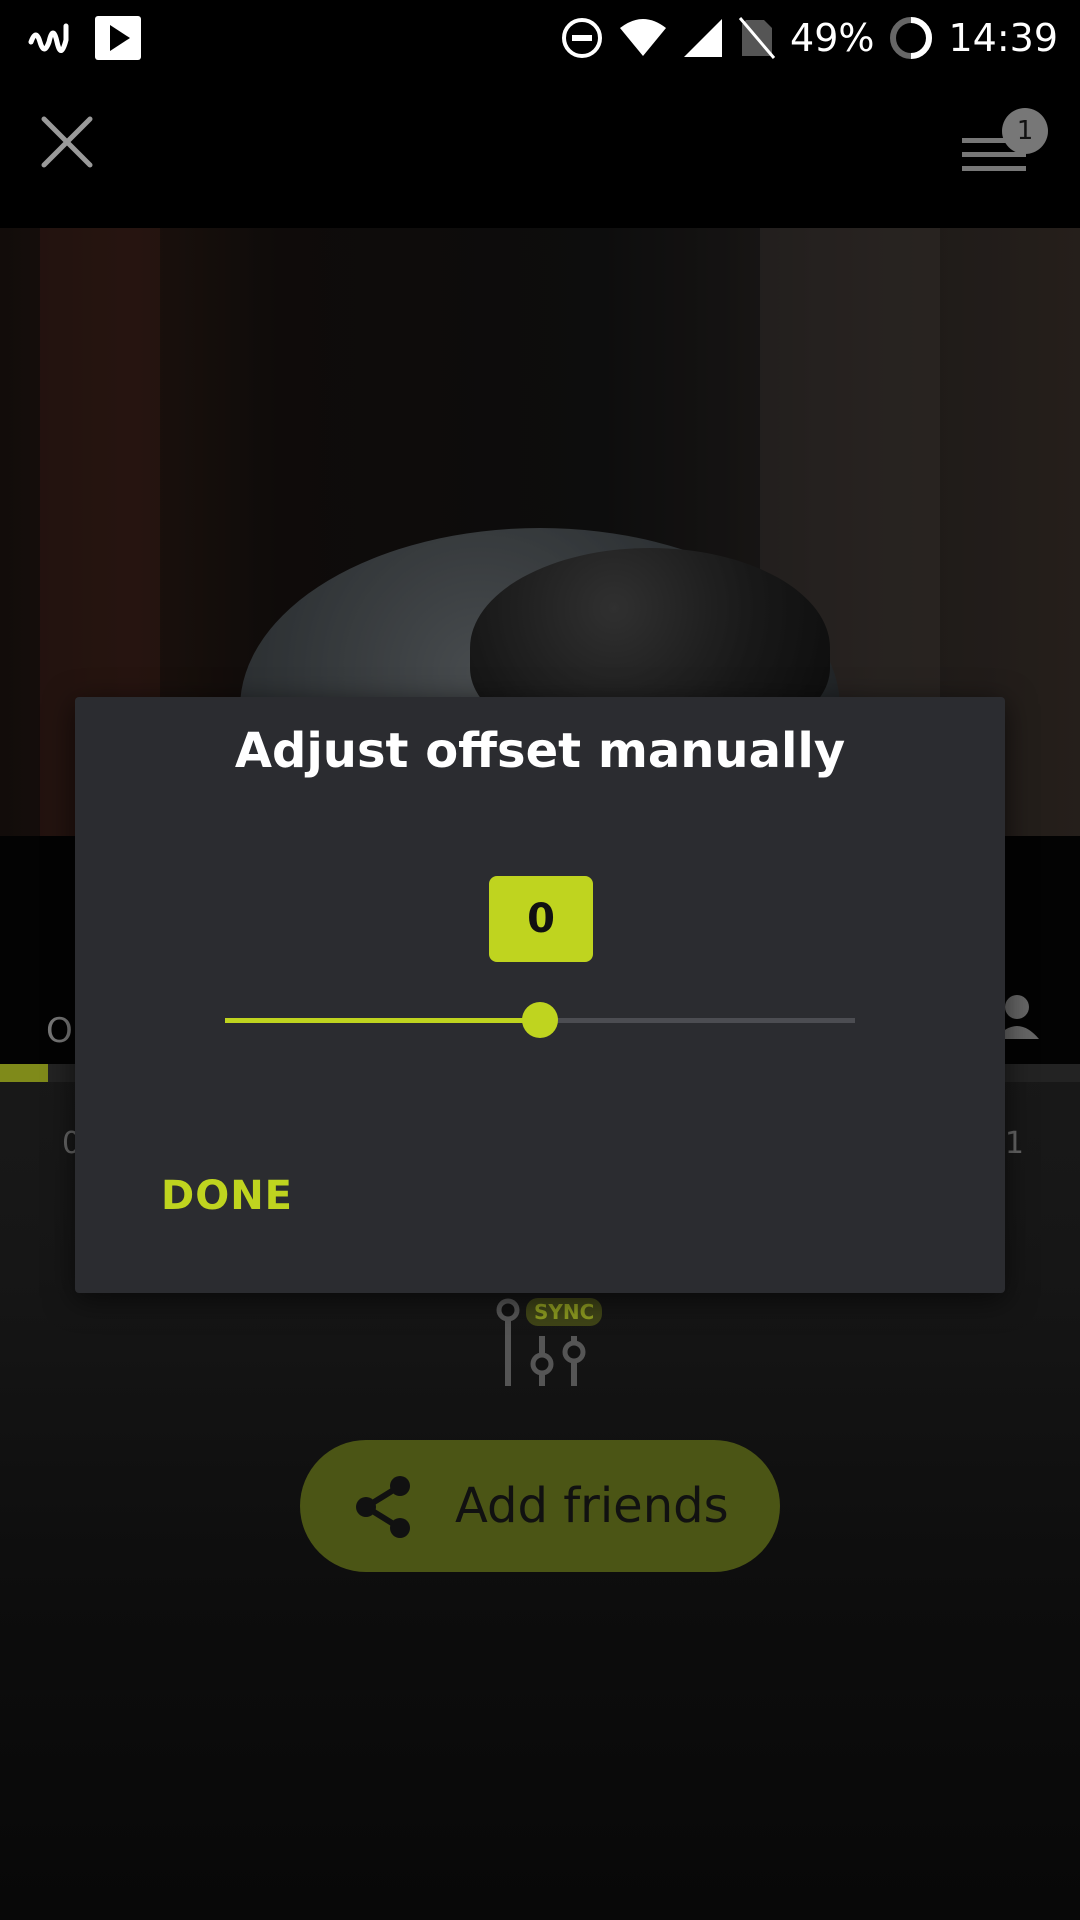  What do you see at coordinates (382, 1020) in the screenshot?
I see `offset-slider-fill` at bounding box center [382, 1020].